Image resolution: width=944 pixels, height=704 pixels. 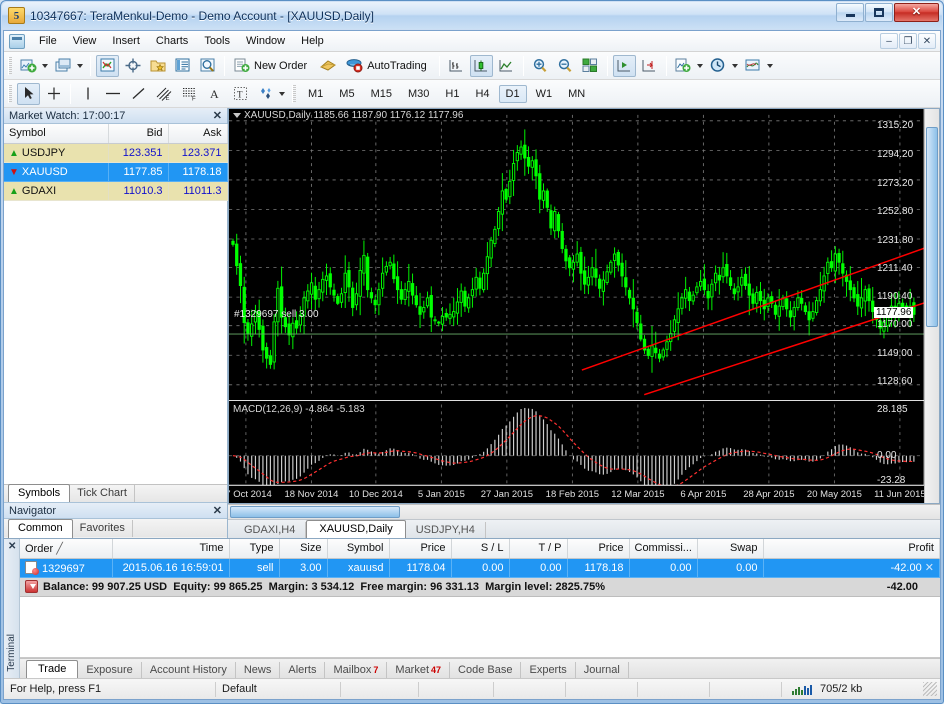 What do you see at coordinates (418, 94) in the screenshot?
I see `period-m30-button: M30` at bounding box center [418, 94].